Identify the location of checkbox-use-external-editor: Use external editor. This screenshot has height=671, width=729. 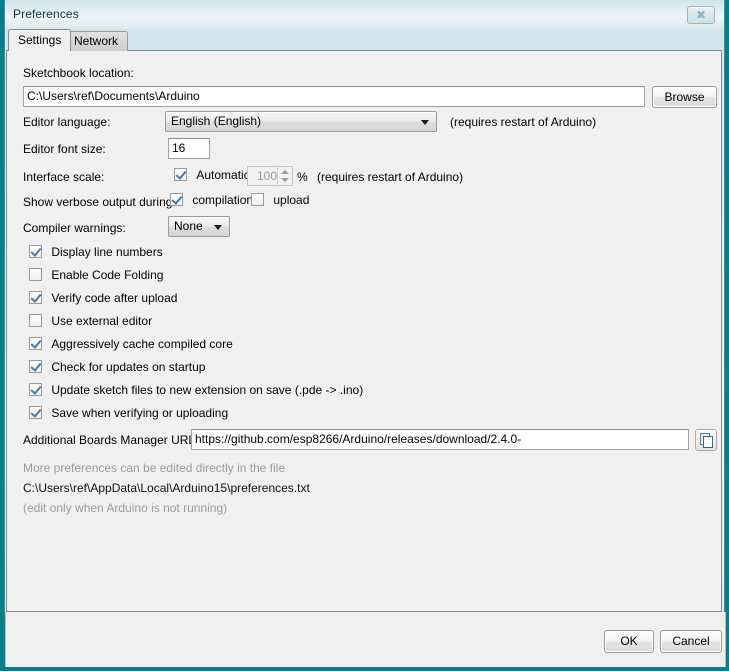
(90, 321).